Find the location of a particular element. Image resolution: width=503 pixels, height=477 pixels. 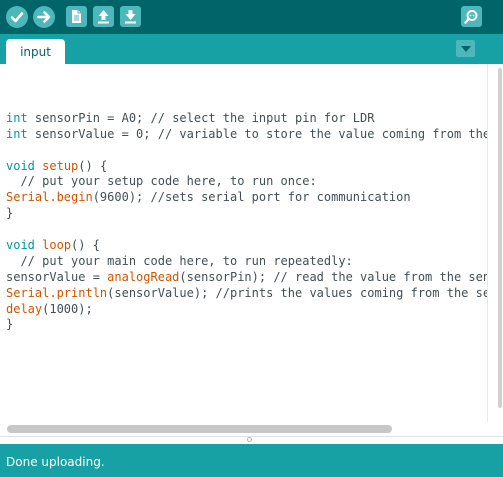

upload-icon is located at coordinates (44, 17).